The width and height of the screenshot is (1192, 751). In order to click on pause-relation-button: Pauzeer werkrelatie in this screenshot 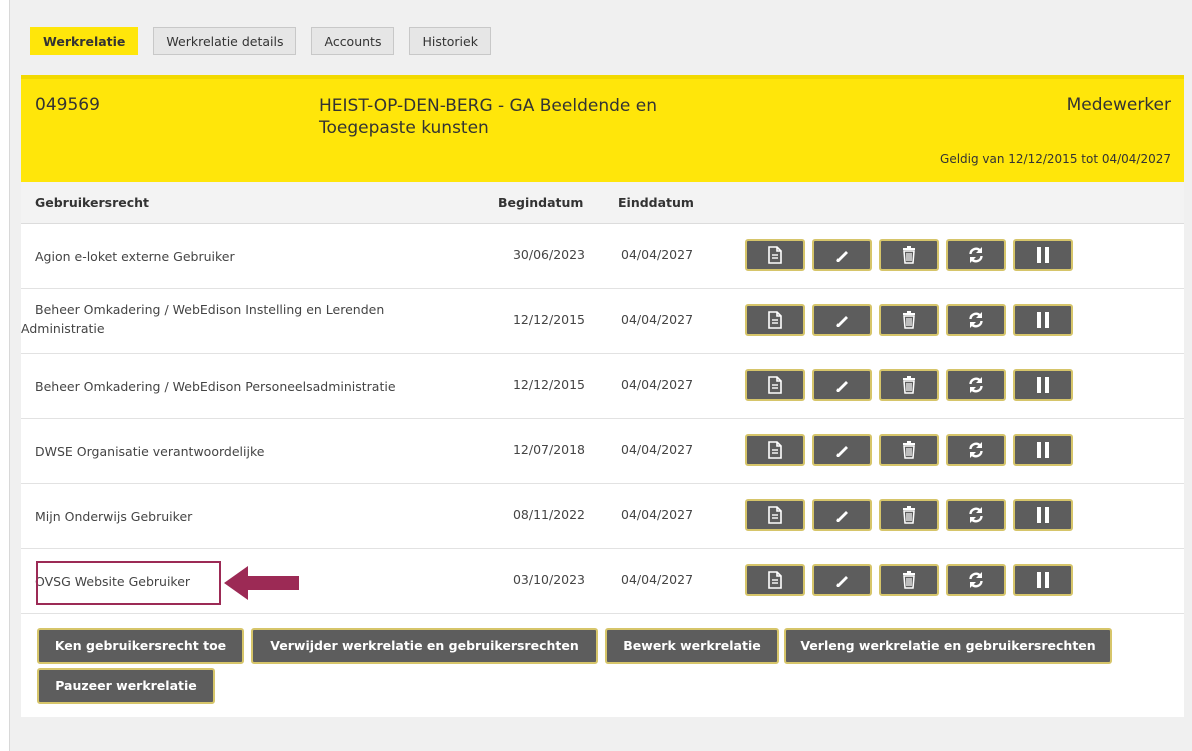, I will do `click(126, 686)`.